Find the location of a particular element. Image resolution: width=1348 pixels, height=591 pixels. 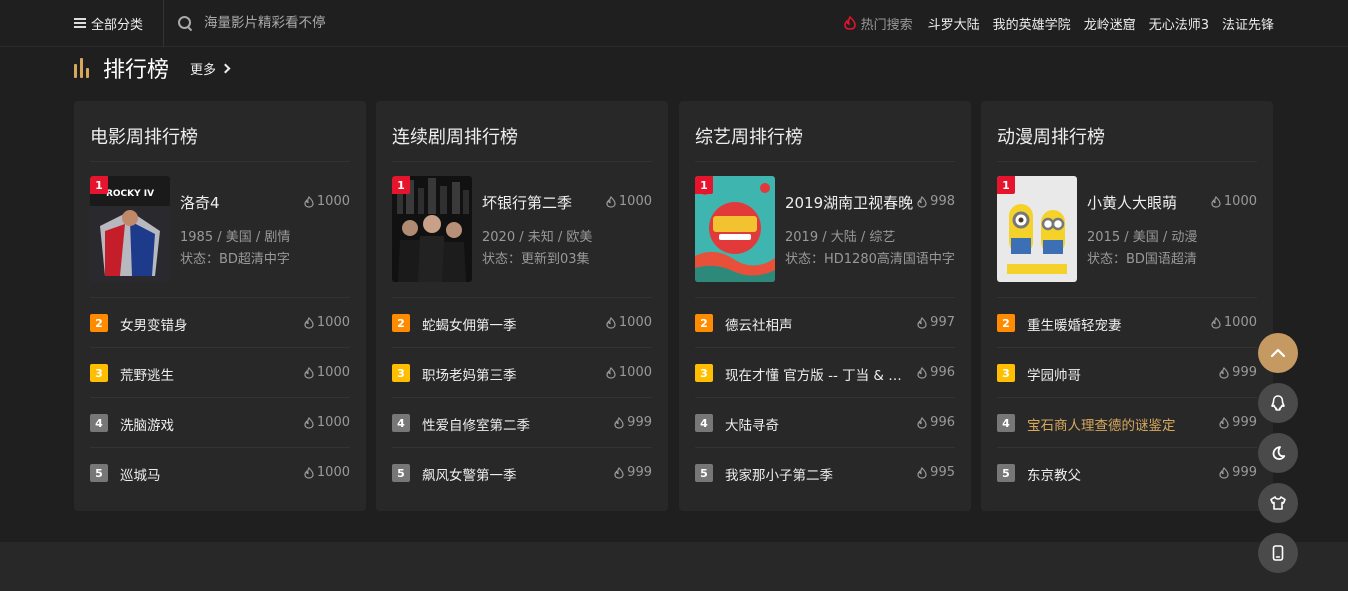

rank-row: 2 德云社相声 997 is located at coordinates (825, 323).